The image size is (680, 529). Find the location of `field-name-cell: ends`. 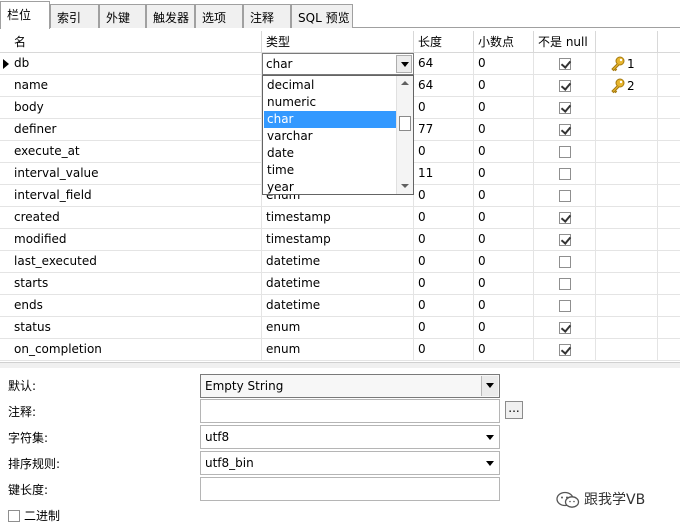

field-name-cell: ends is located at coordinates (131, 306).